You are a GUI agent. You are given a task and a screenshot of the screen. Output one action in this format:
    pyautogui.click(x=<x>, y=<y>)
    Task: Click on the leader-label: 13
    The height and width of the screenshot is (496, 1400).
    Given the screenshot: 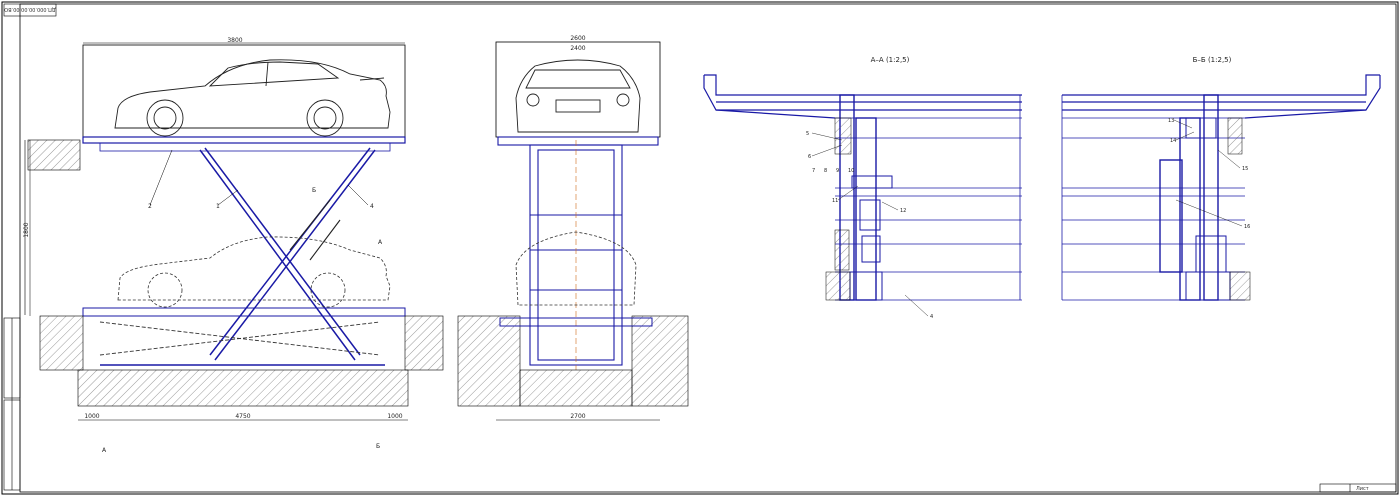 What is the action you would take?
    pyautogui.click(x=1171, y=121)
    